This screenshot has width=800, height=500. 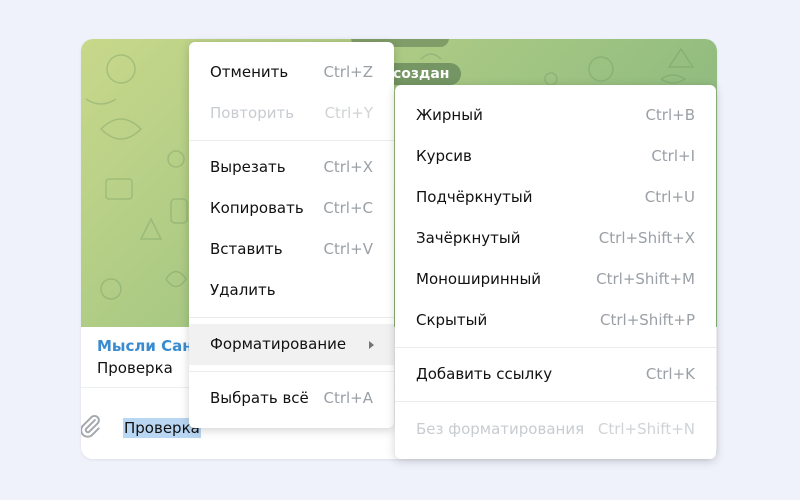 What do you see at coordinates (449, 115) in the screenshot?
I see `menu-item-label: Жирный` at bounding box center [449, 115].